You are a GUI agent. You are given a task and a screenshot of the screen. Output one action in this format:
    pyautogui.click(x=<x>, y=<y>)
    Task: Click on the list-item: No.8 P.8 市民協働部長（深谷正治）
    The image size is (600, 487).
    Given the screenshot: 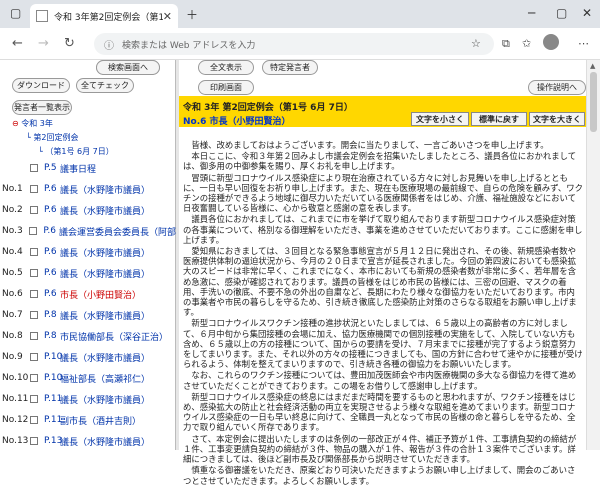 What is the action you would take?
    pyautogui.click(x=88, y=336)
    